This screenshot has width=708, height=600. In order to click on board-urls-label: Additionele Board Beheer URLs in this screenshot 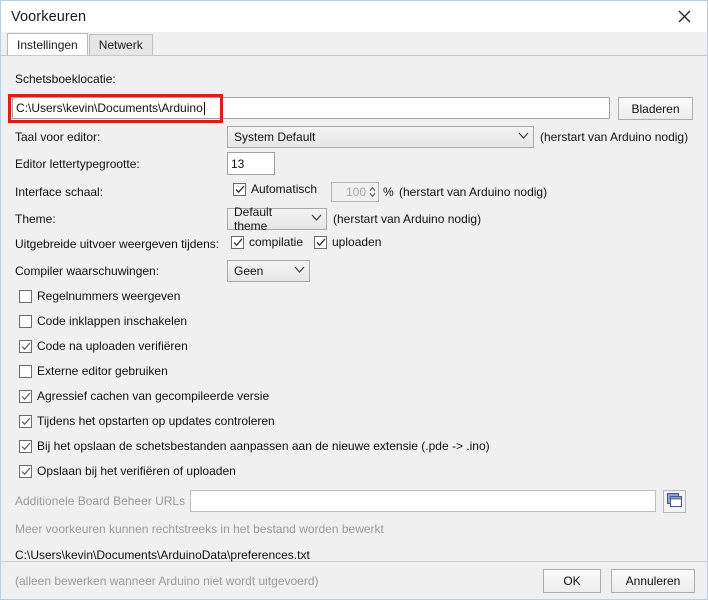, I will do `click(100, 501)`.